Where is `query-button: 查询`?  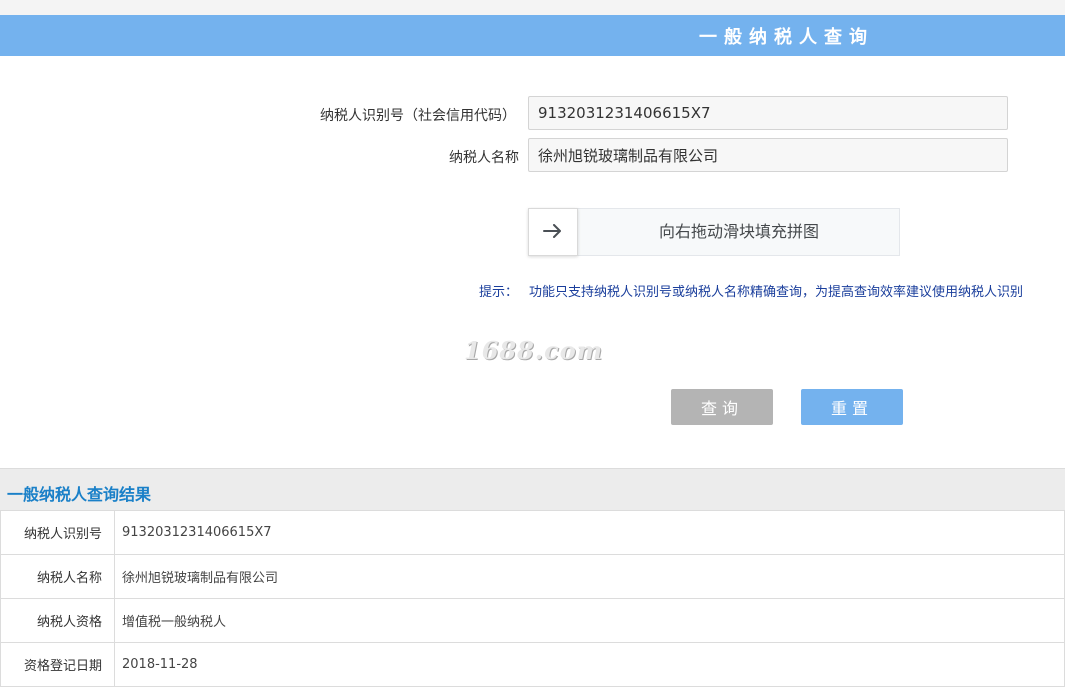
query-button: 查询 is located at coordinates (722, 407).